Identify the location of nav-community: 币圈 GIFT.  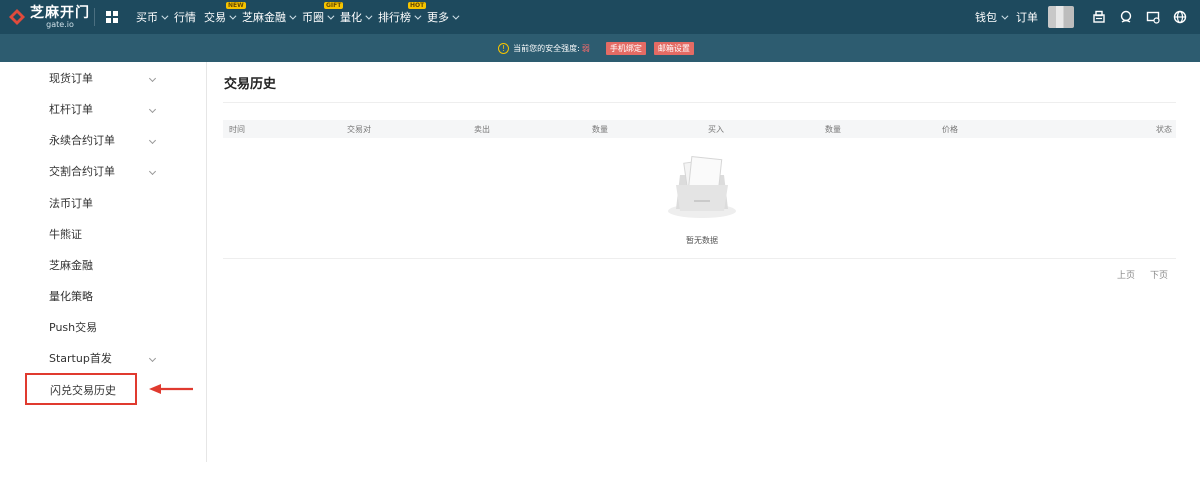
(323, 13).